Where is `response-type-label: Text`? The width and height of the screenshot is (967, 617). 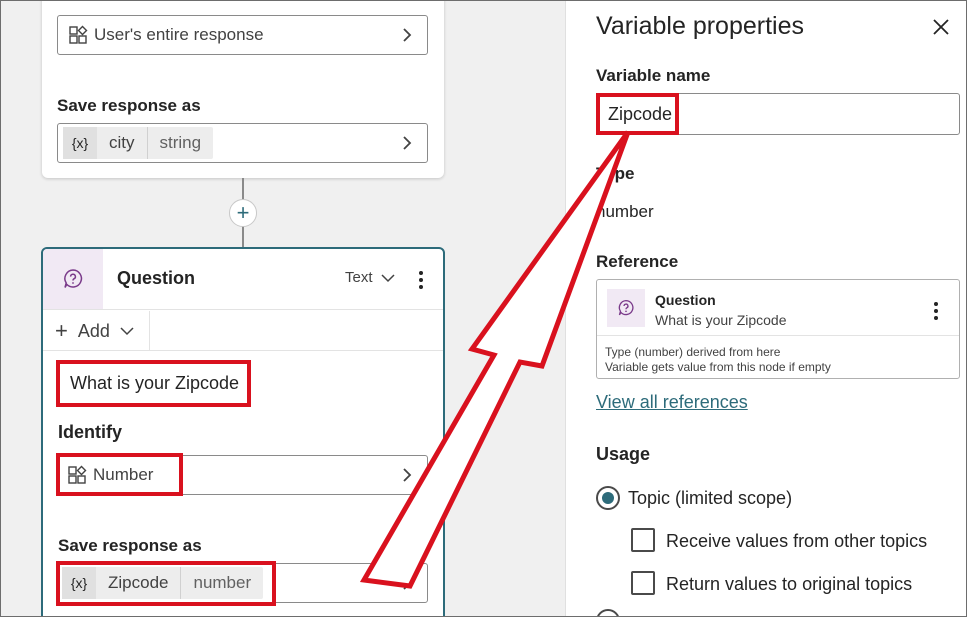
response-type-label: Text is located at coordinates (359, 277).